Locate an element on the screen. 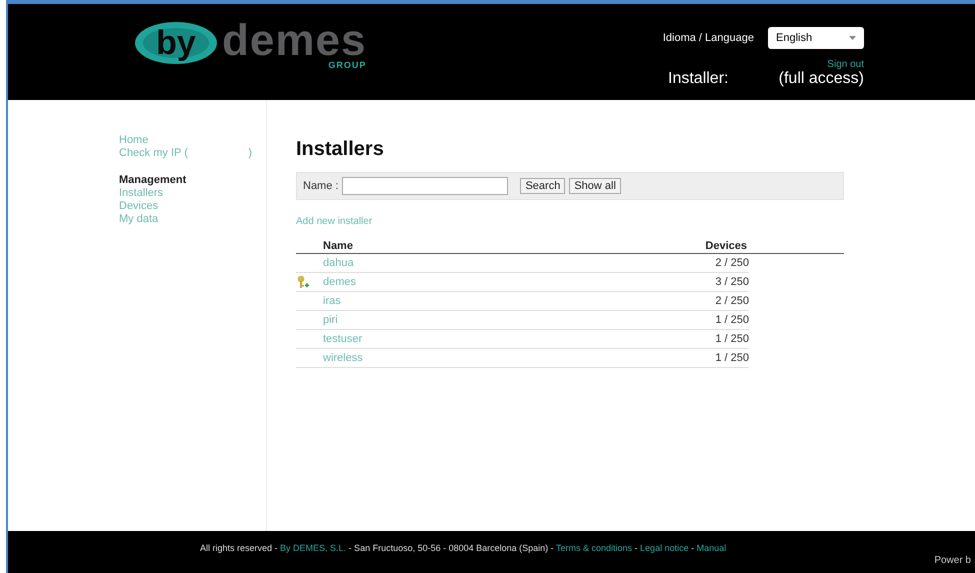 This screenshot has width=975, height=573. logo-ellipse-icon is located at coordinates (176, 43).